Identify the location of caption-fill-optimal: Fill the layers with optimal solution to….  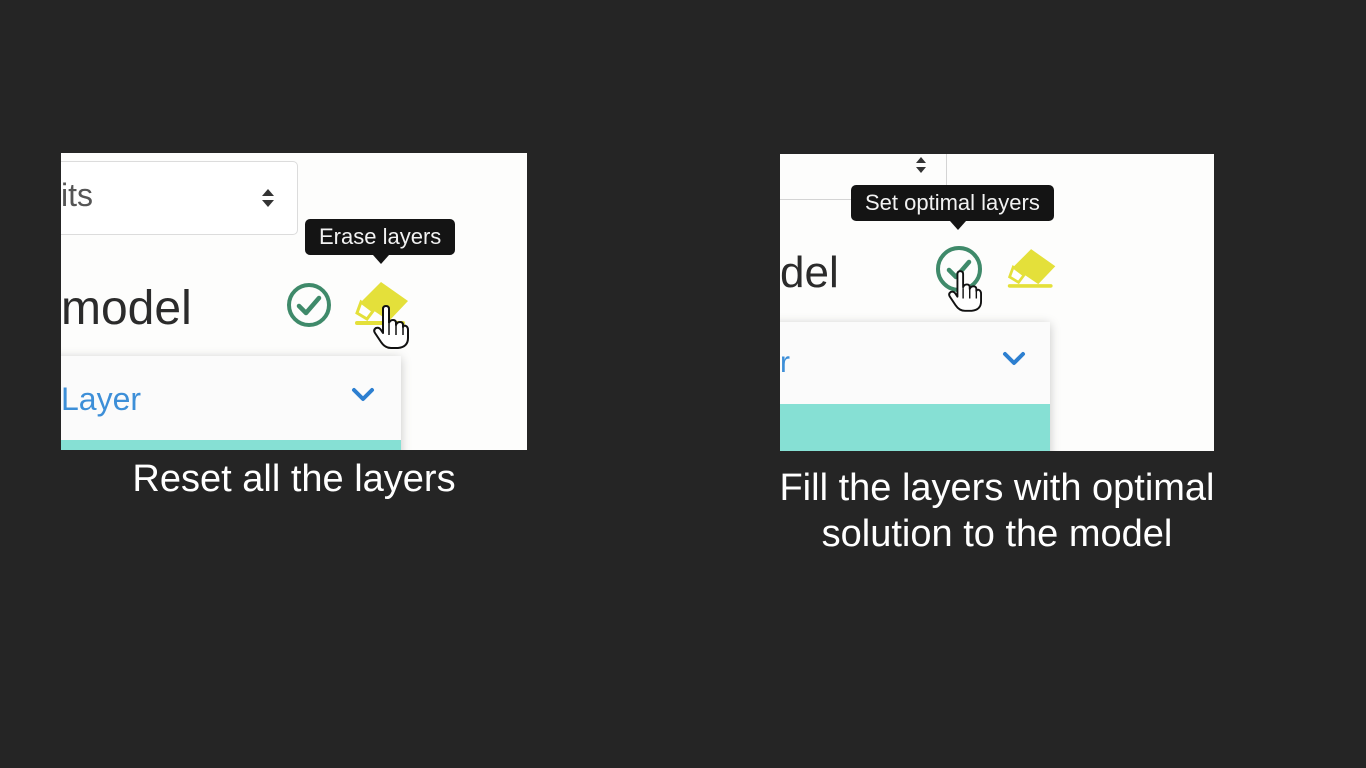
(997, 511).